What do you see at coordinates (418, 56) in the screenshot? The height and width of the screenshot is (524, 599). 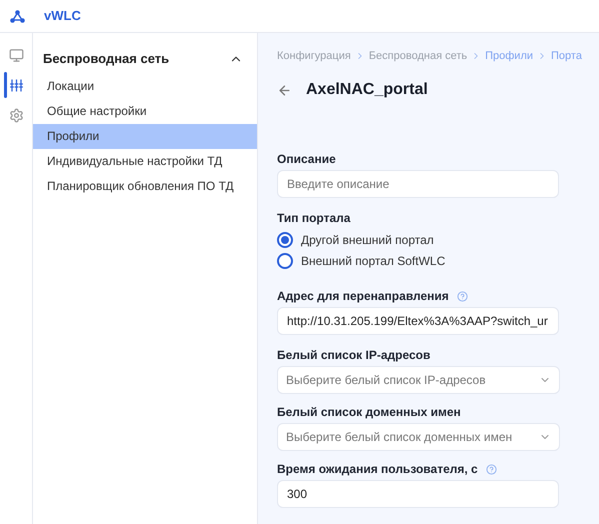 I see `breadcrumb-item: Беспроводная сеть` at bounding box center [418, 56].